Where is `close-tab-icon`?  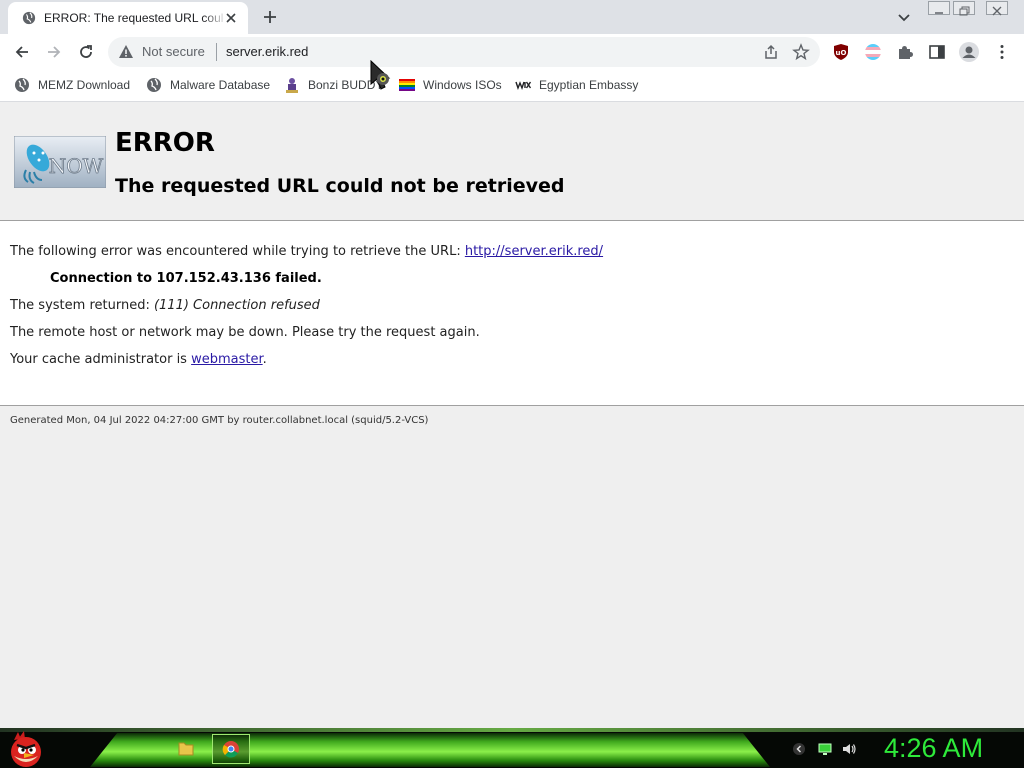 close-tab-icon is located at coordinates (231, 18).